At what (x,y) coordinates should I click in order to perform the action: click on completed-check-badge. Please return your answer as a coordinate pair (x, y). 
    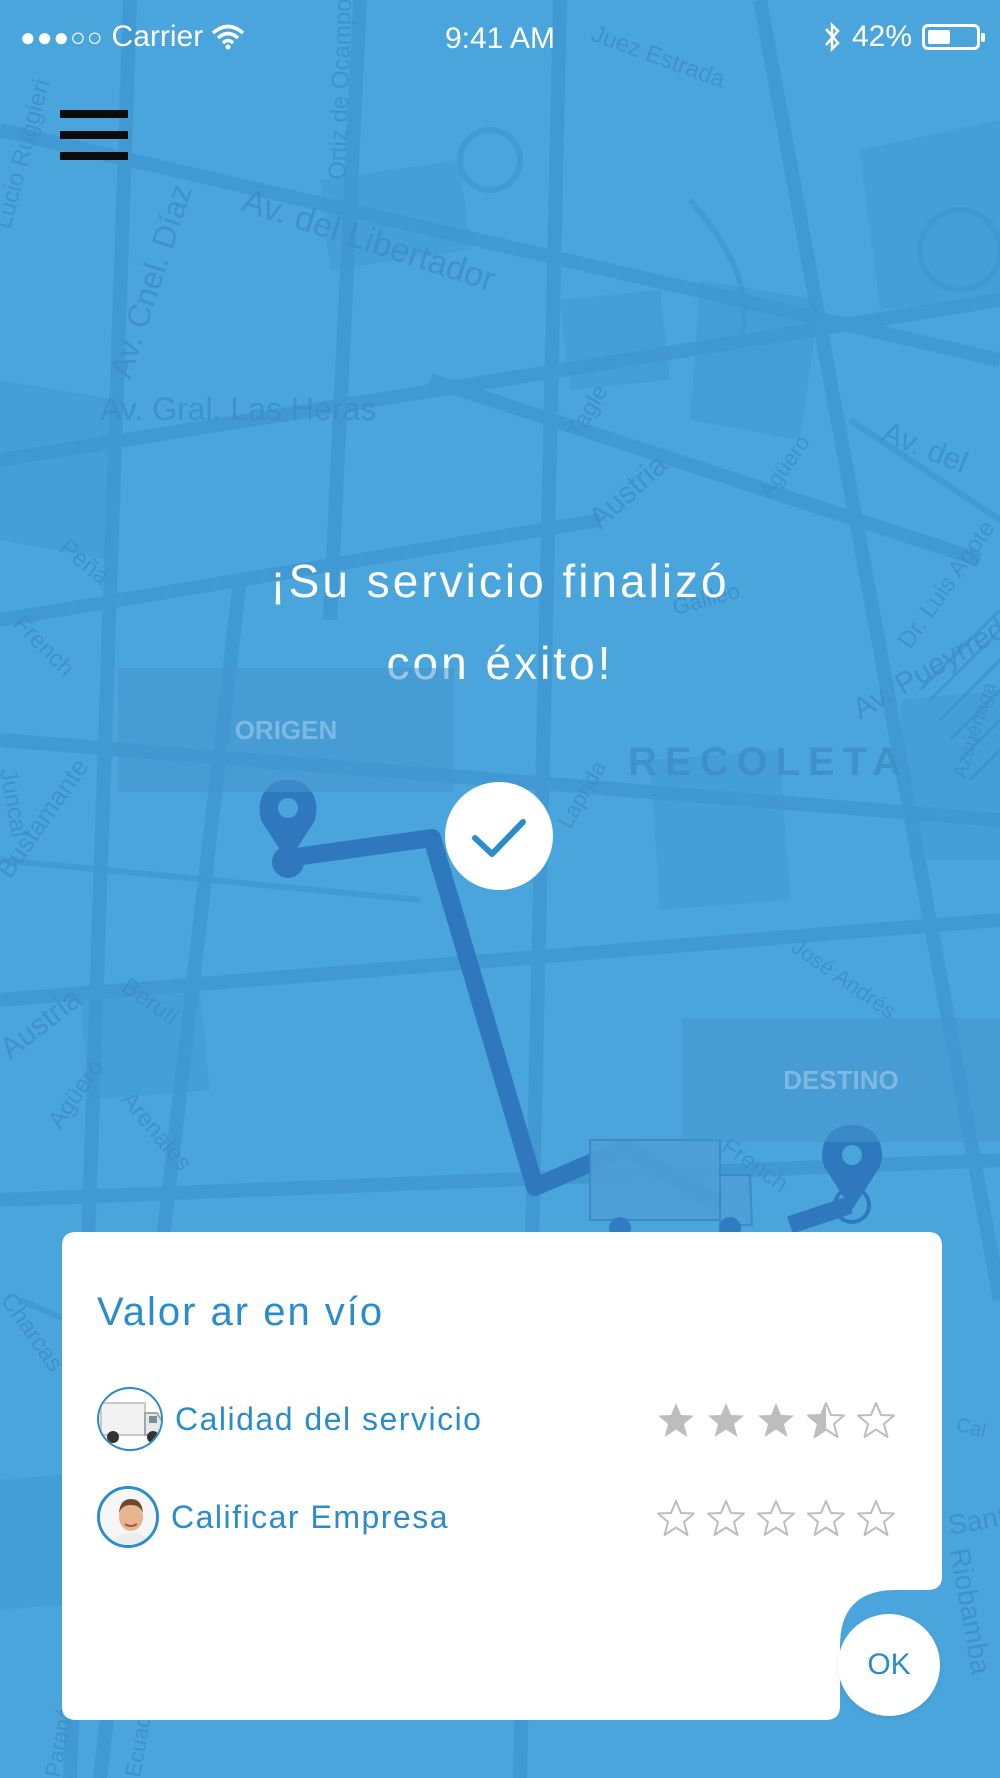
    Looking at the image, I should click on (499, 836).